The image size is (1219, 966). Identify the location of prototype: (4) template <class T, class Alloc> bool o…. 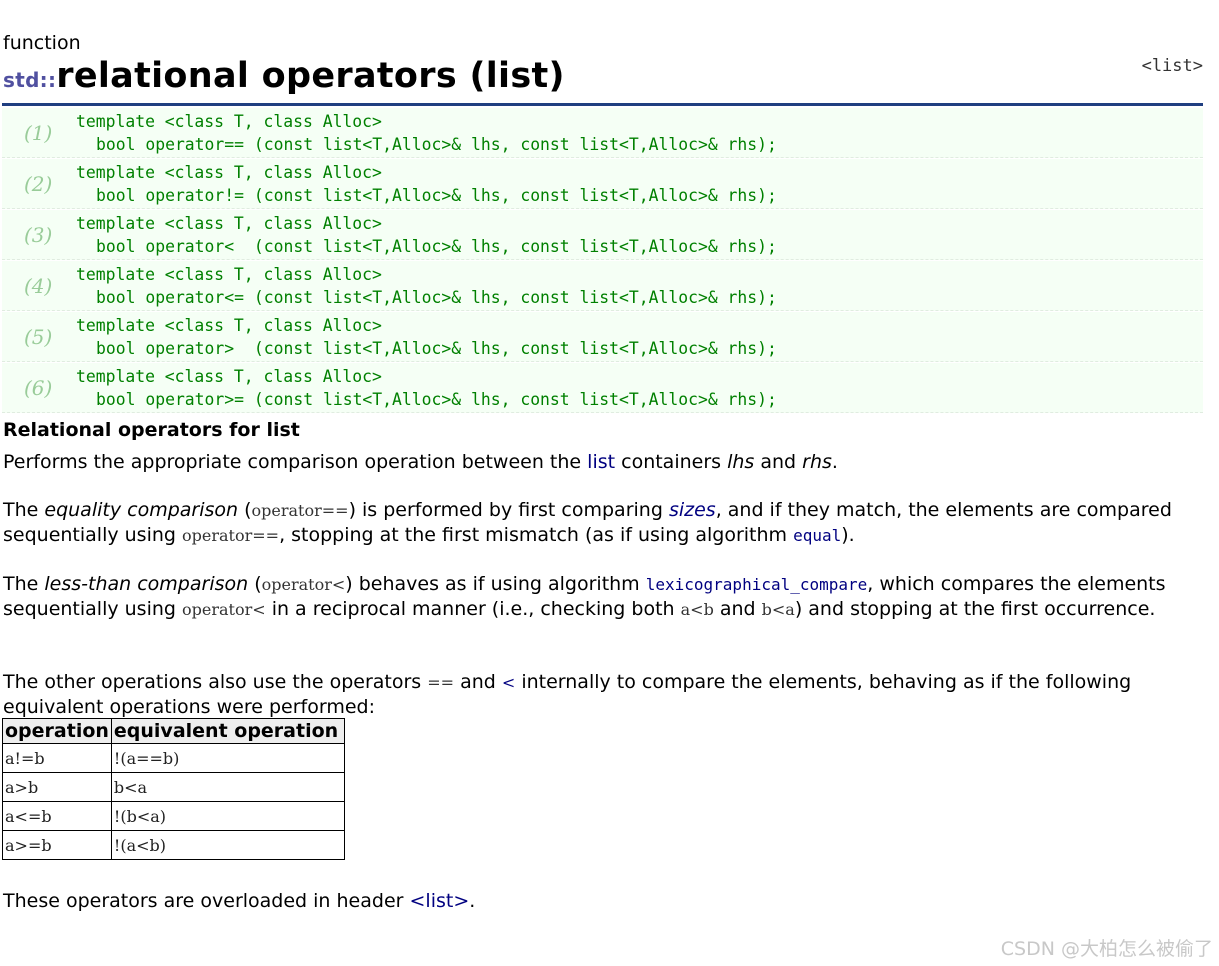
(602, 286).